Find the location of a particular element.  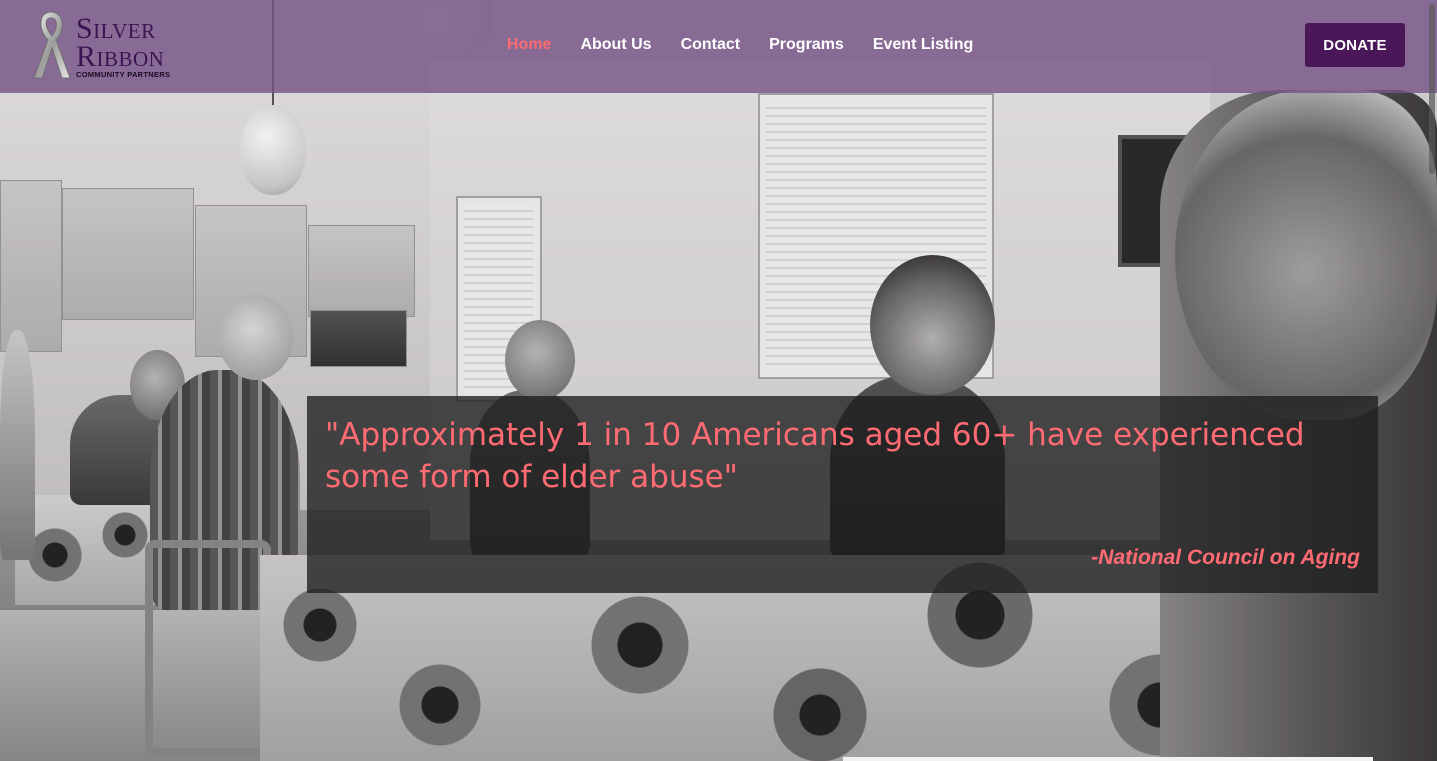

donate-button: DONATE is located at coordinates (1355, 45).